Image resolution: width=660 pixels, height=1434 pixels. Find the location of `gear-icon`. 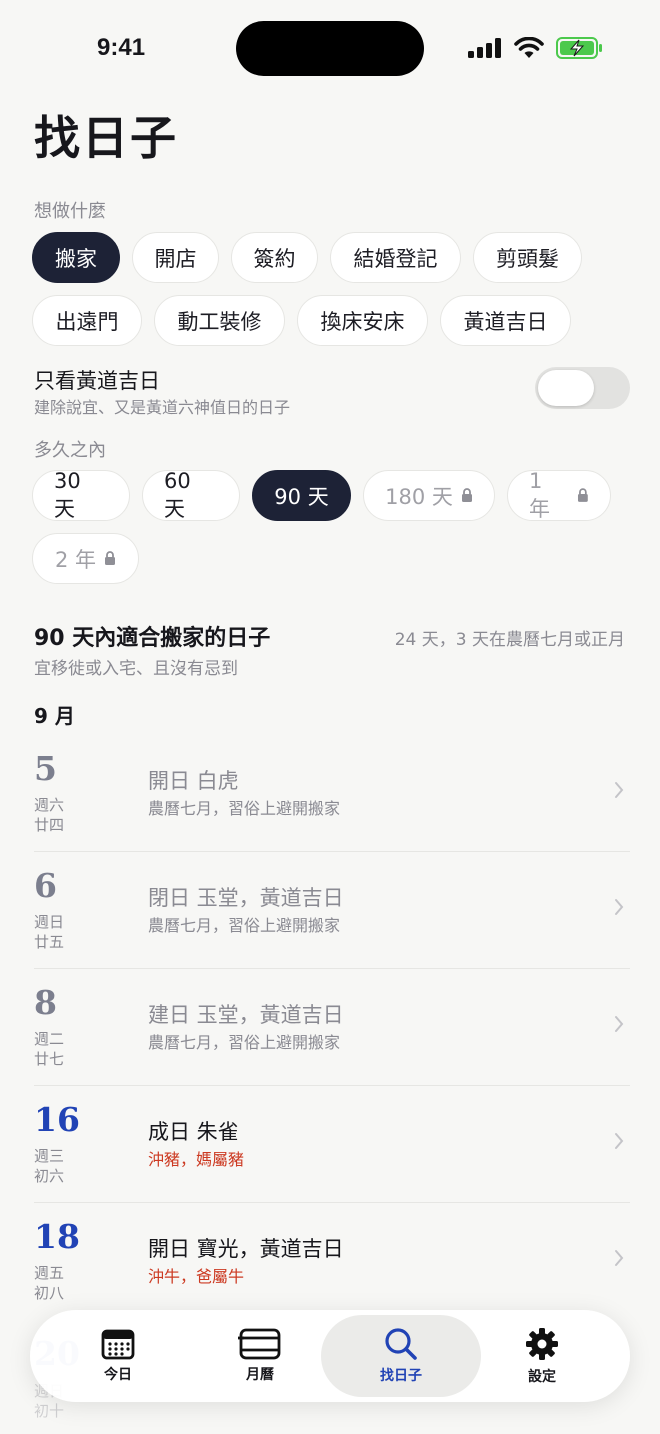

gear-icon is located at coordinates (542, 1344).